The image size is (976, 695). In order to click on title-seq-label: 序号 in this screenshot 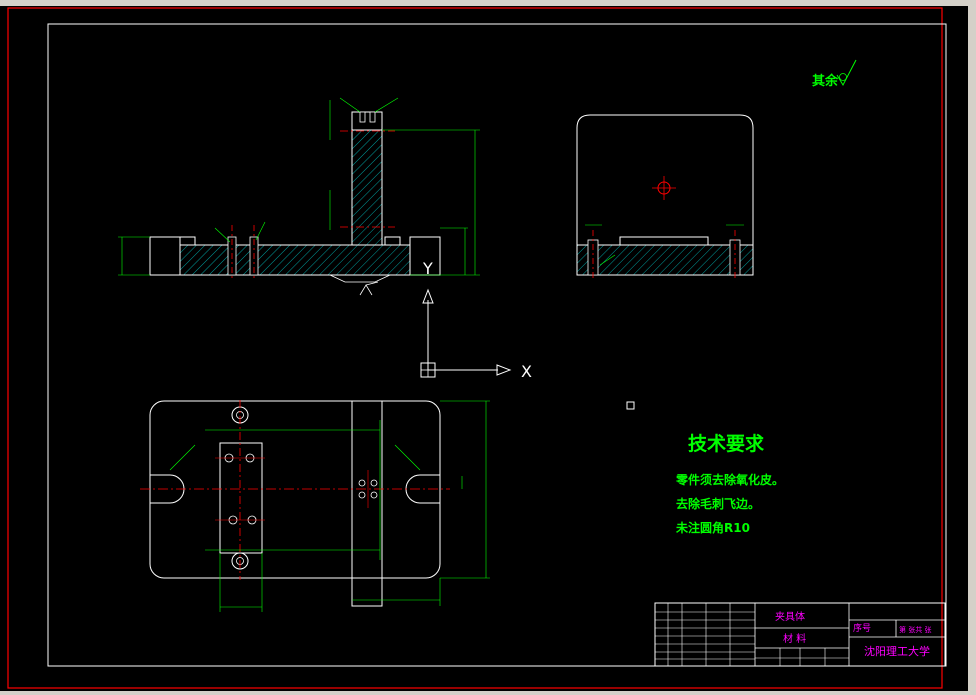, I will do `click(862, 628)`.